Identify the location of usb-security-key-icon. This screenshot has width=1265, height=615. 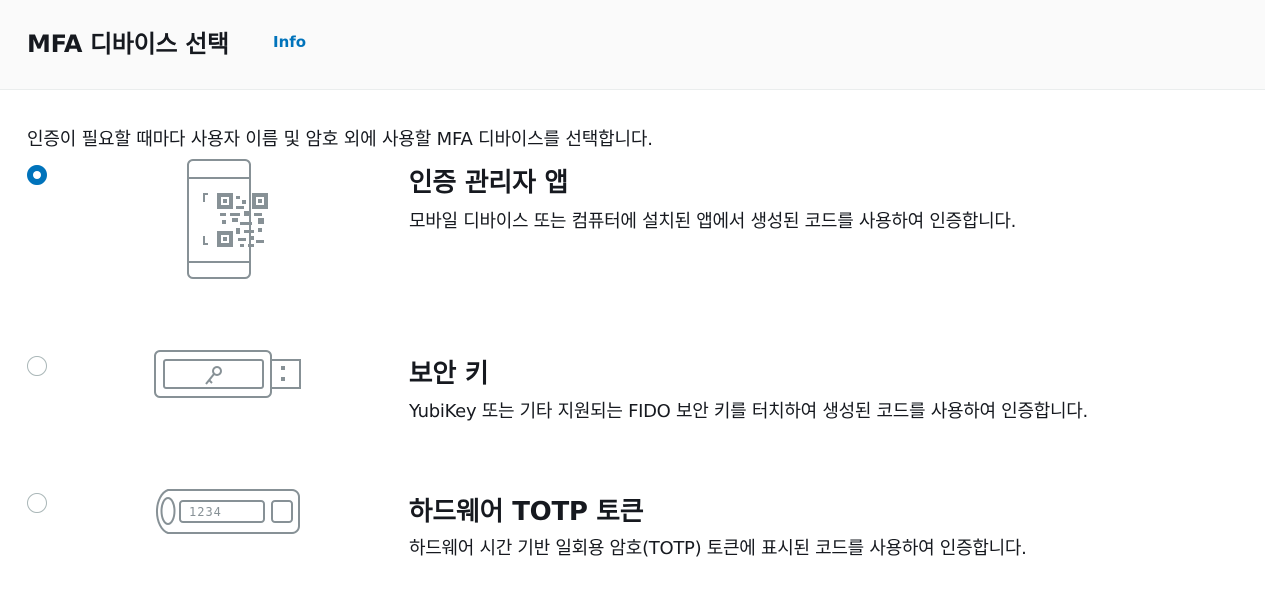
(227, 374).